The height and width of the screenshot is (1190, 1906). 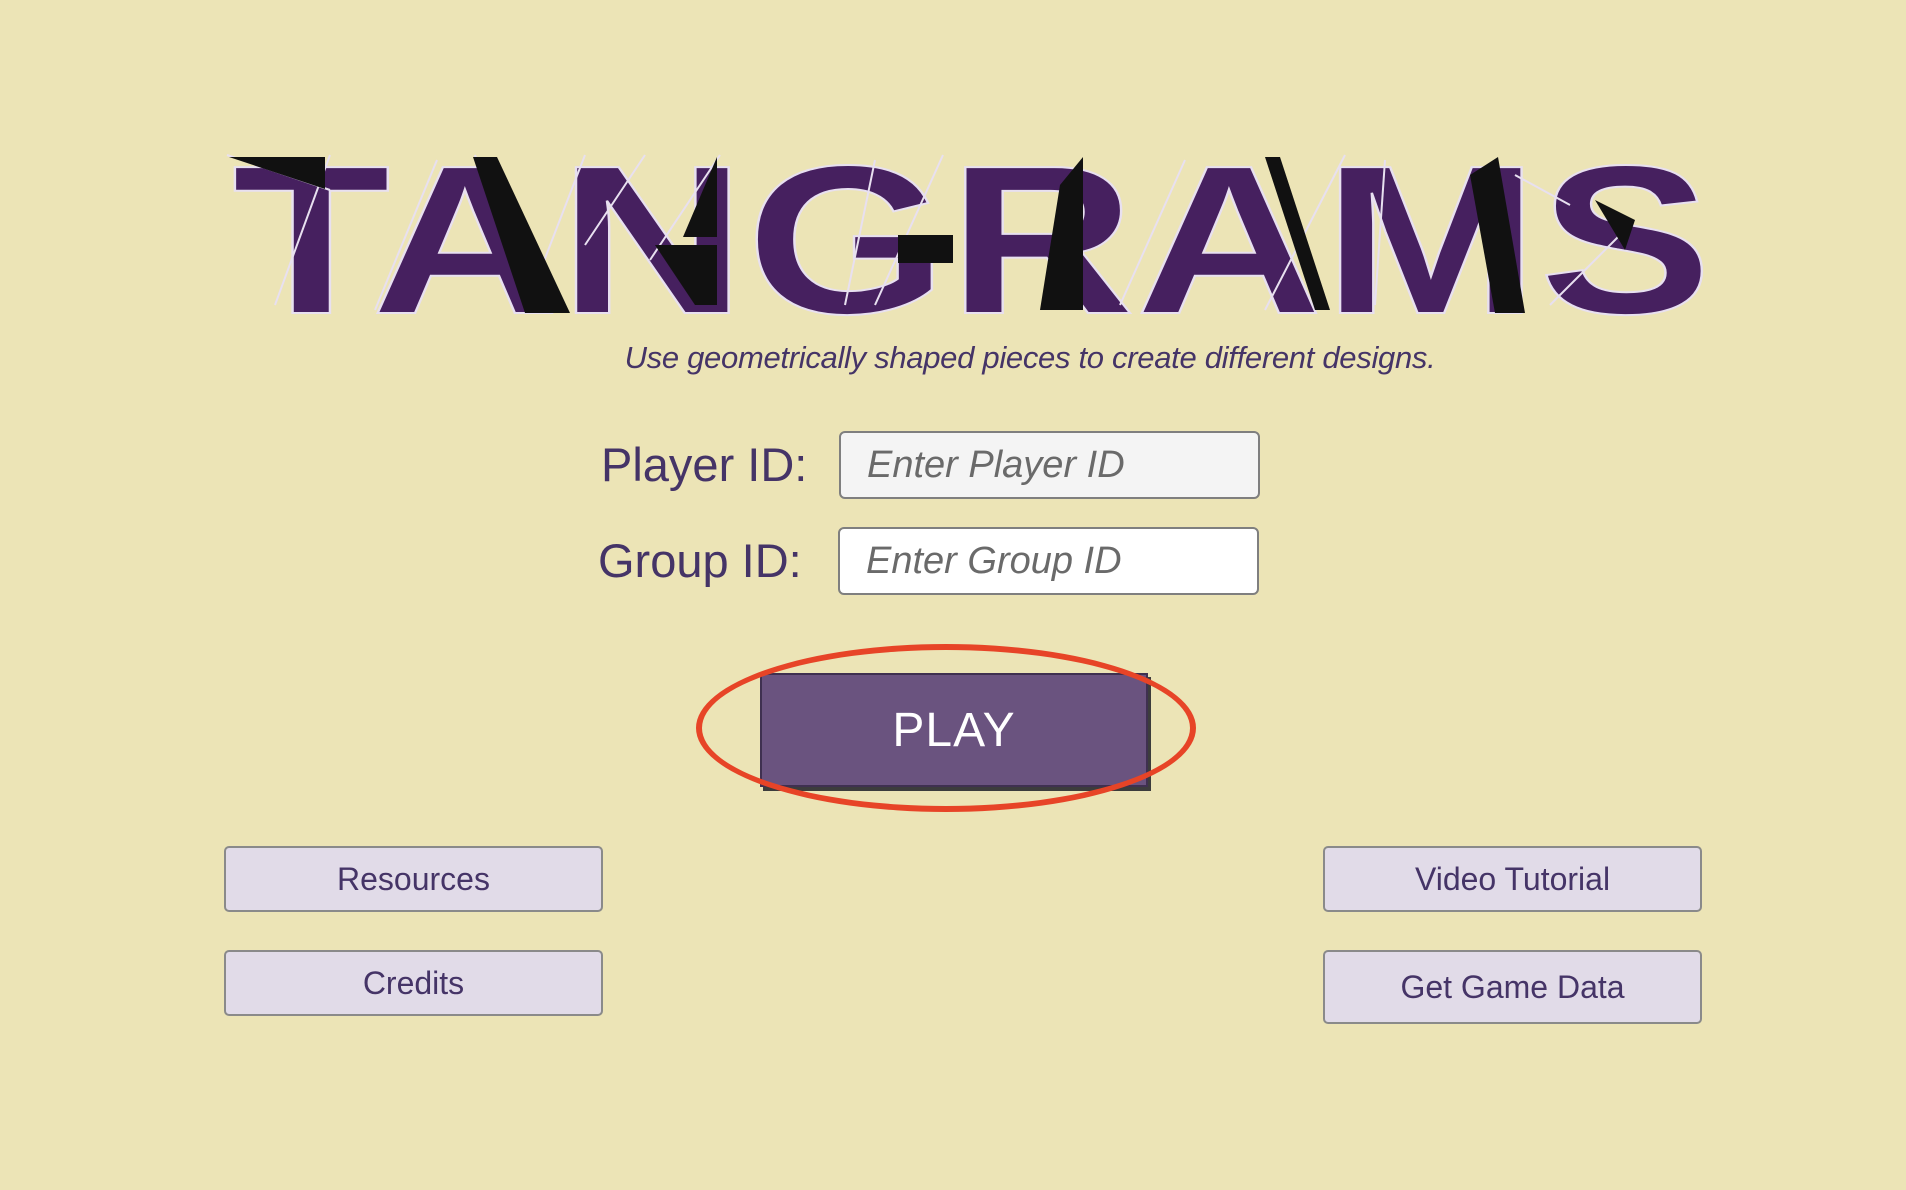 I want to click on play-button: PLAY, so click(x=954, y=730).